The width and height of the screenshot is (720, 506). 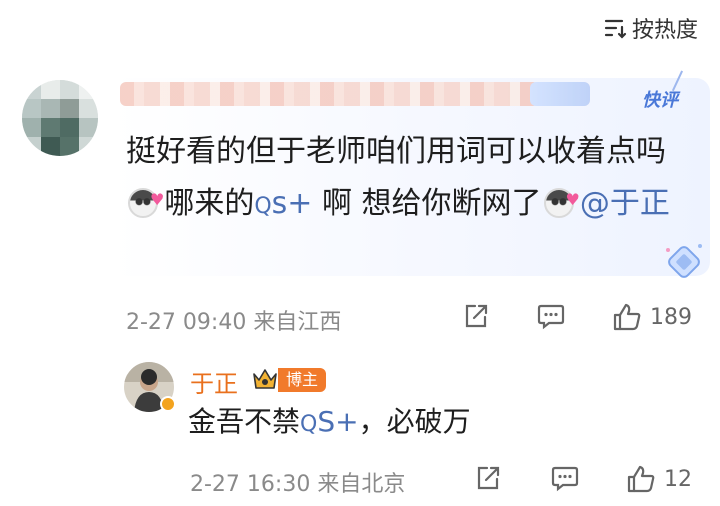 What do you see at coordinates (168, 404) in the screenshot?
I see `verified-icon` at bounding box center [168, 404].